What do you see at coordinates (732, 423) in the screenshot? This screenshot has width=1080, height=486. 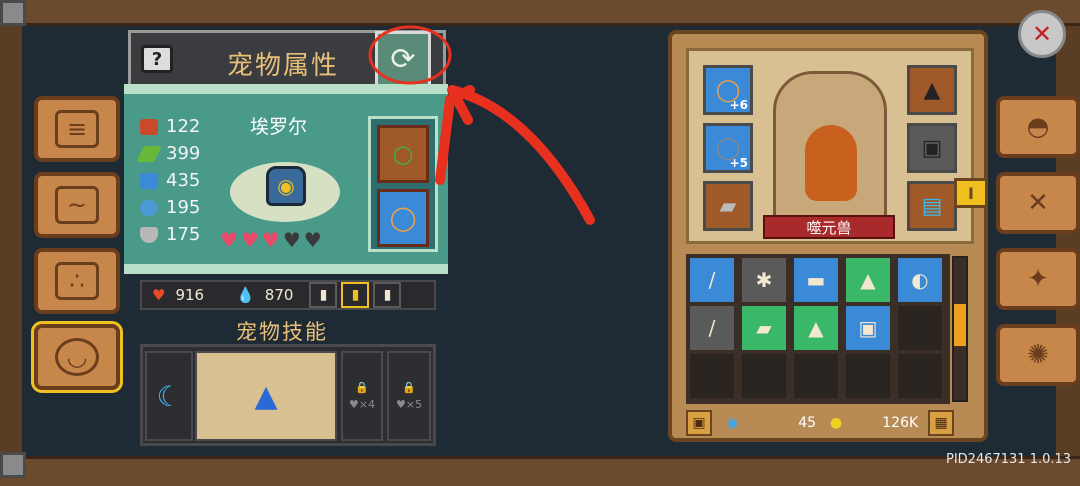 I see `gem-icon: ◉` at bounding box center [732, 423].